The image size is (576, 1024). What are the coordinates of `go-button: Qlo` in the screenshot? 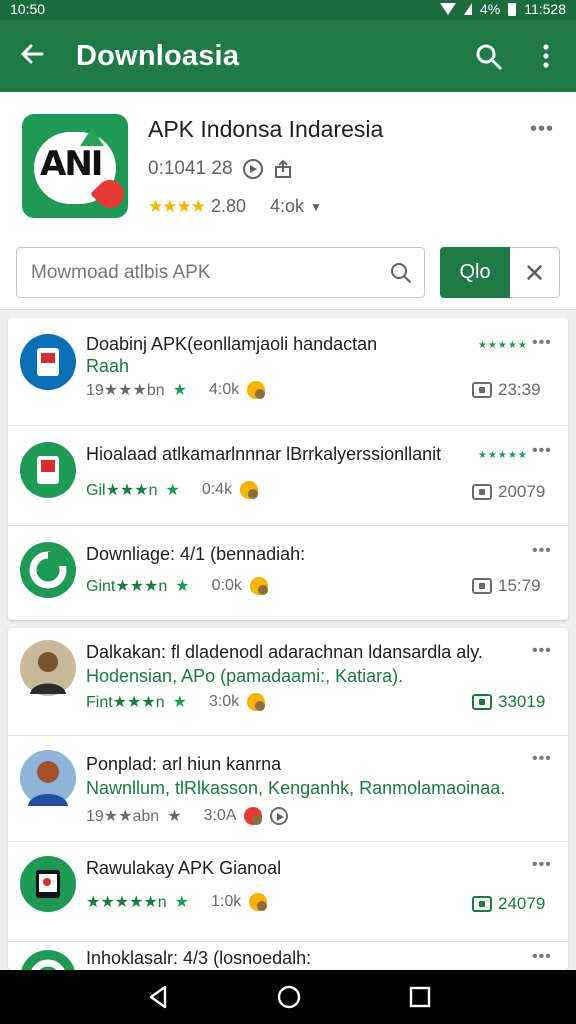 It's located at (475, 272).